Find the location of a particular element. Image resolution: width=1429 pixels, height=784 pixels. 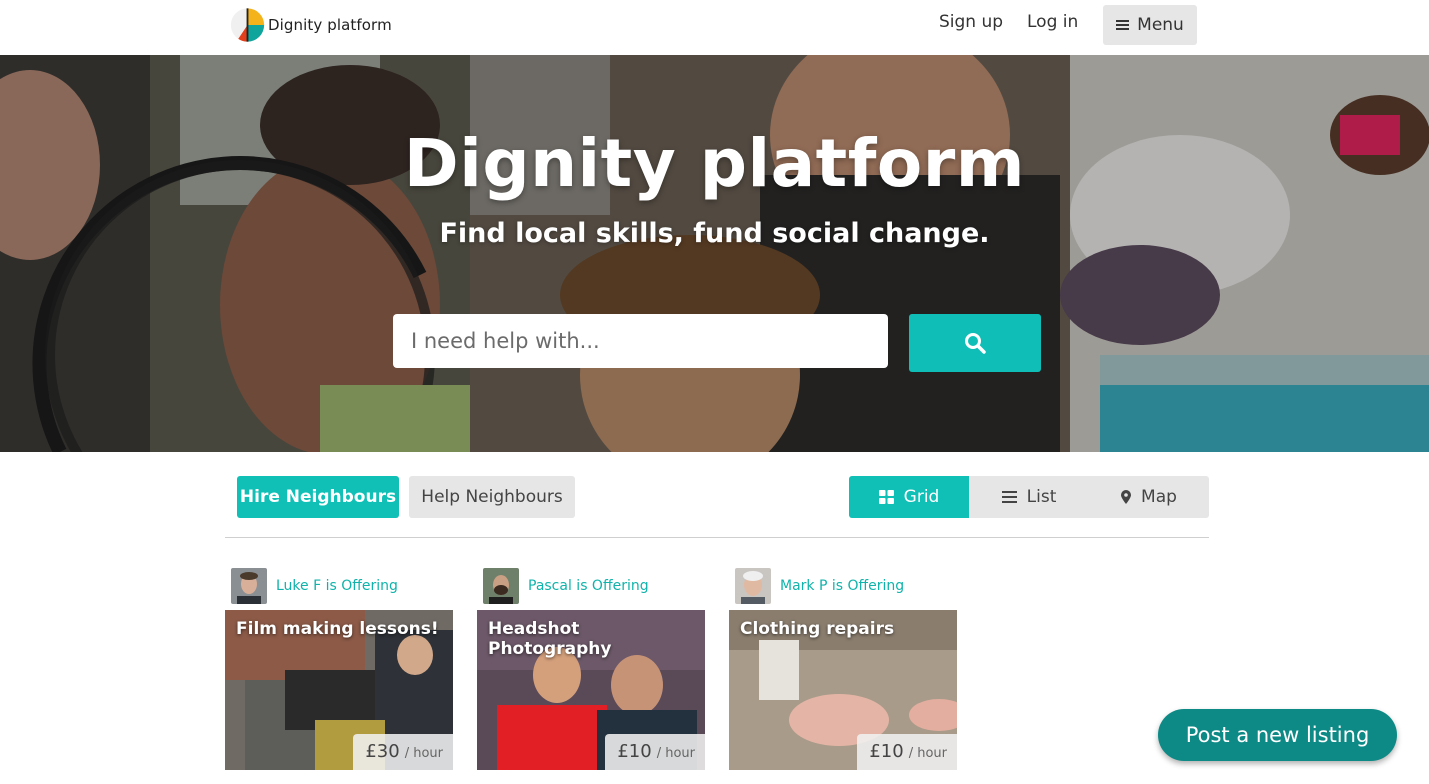

signup-link: Sign up is located at coordinates (971, 22).